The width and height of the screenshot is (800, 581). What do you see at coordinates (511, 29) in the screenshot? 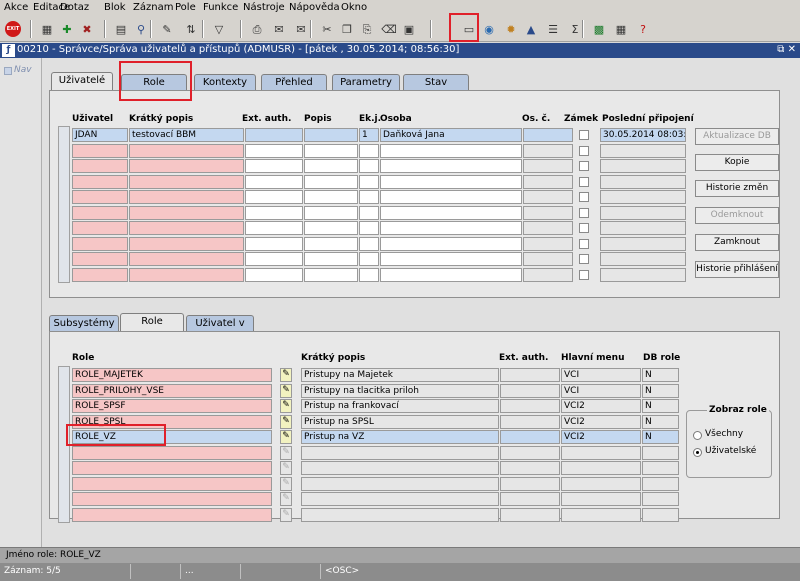
I see `gear-icon: ✹` at bounding box center [511, 29].